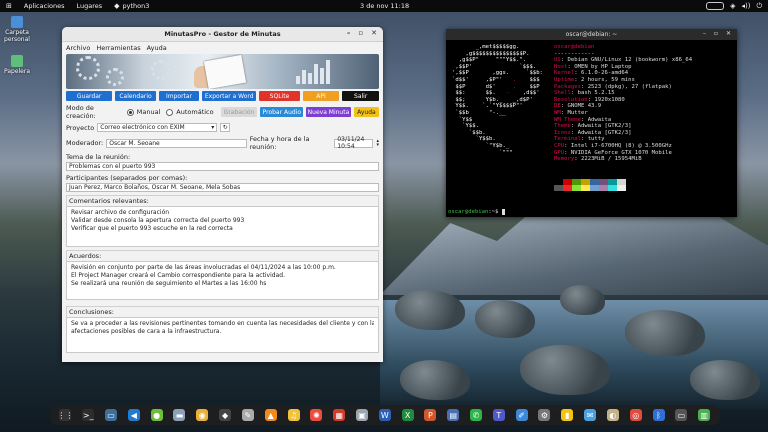 The width and height of the screenshot is (768, 432). Describe the element at coordinates (732, 6) in the screenshot. I see `network-icon: ◈` at that location.